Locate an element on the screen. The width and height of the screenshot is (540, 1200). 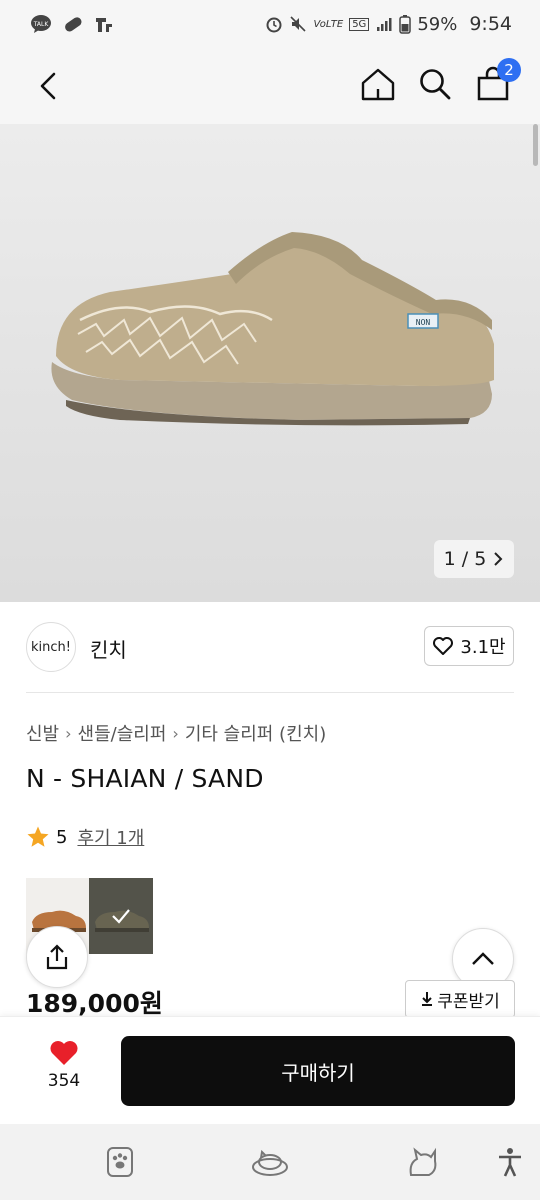
status-right: VoLTE 5G 59% 9:54 is located at coordinates (388, 24).